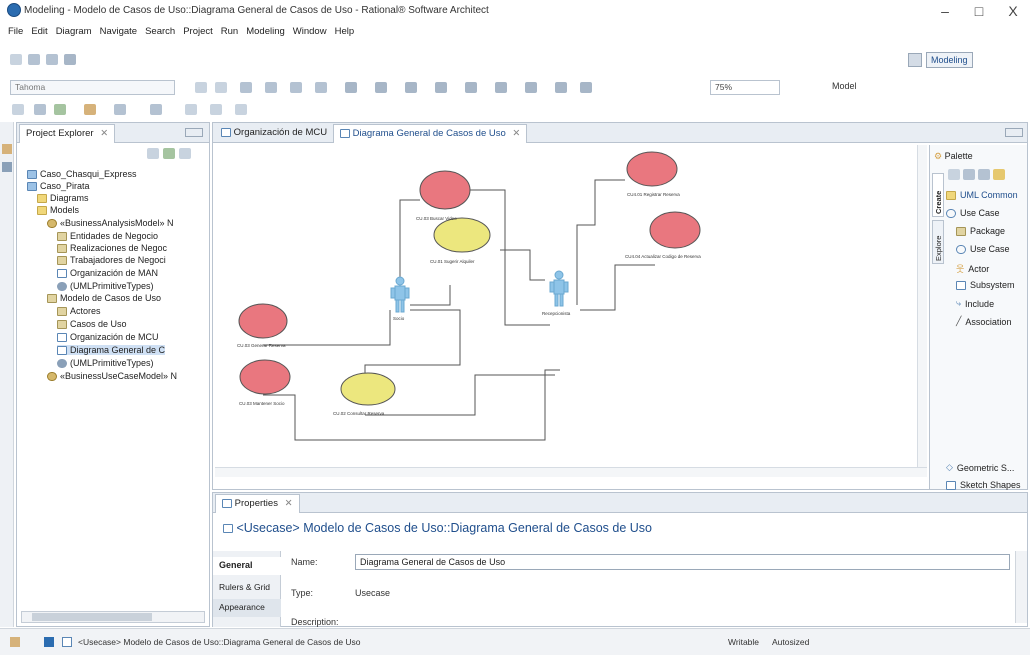  What do you see at coordinates (79, 311) in the screenshot?
I see `tree-item: Actores` at bounding box center [79, 311].